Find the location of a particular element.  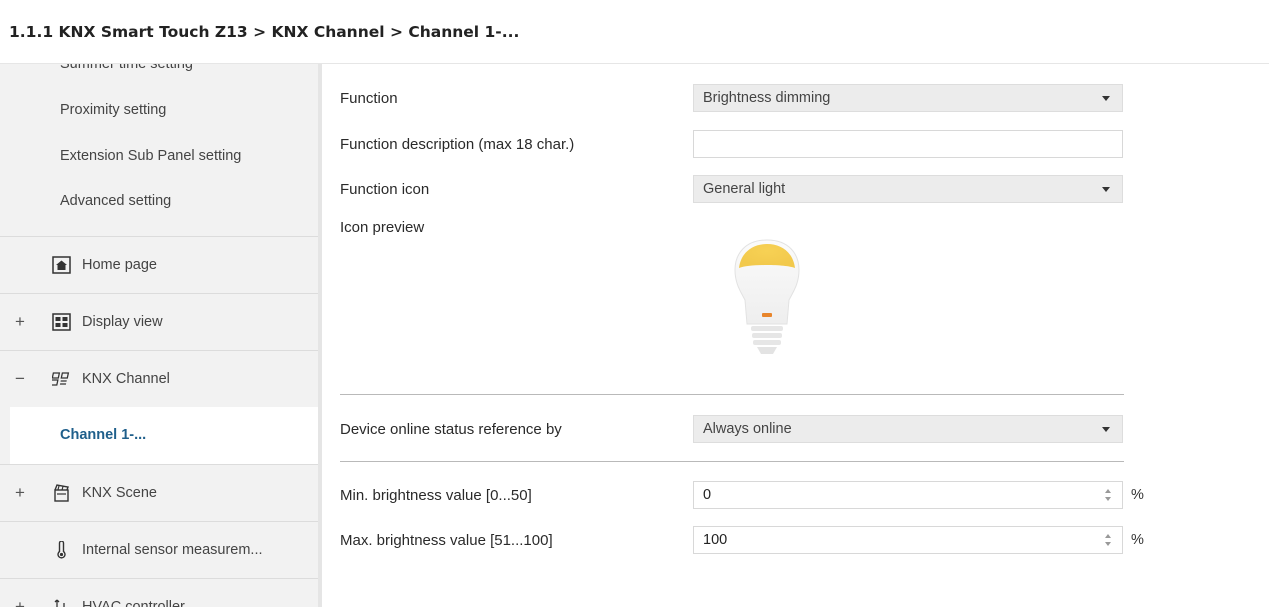

min-brightness-stepper: 0 is located at coordinates (908, 495).